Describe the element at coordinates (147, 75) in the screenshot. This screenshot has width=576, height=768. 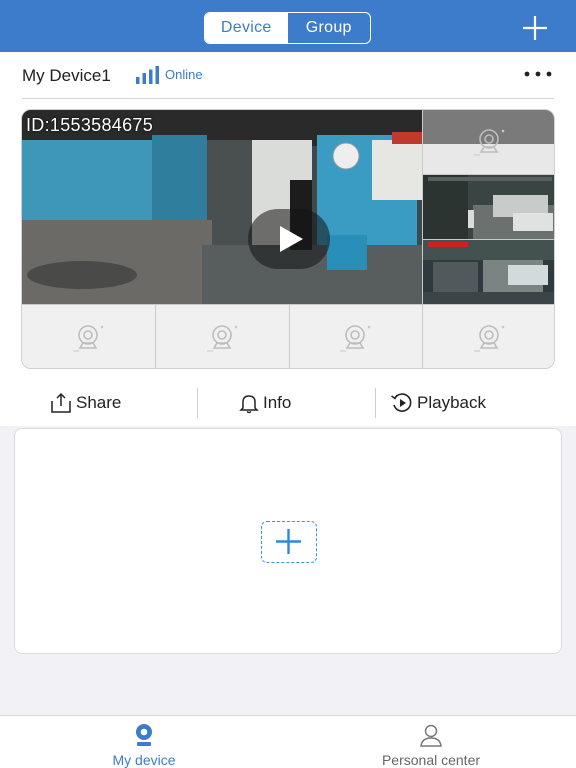
I see `signal-bars-icon` at that location.